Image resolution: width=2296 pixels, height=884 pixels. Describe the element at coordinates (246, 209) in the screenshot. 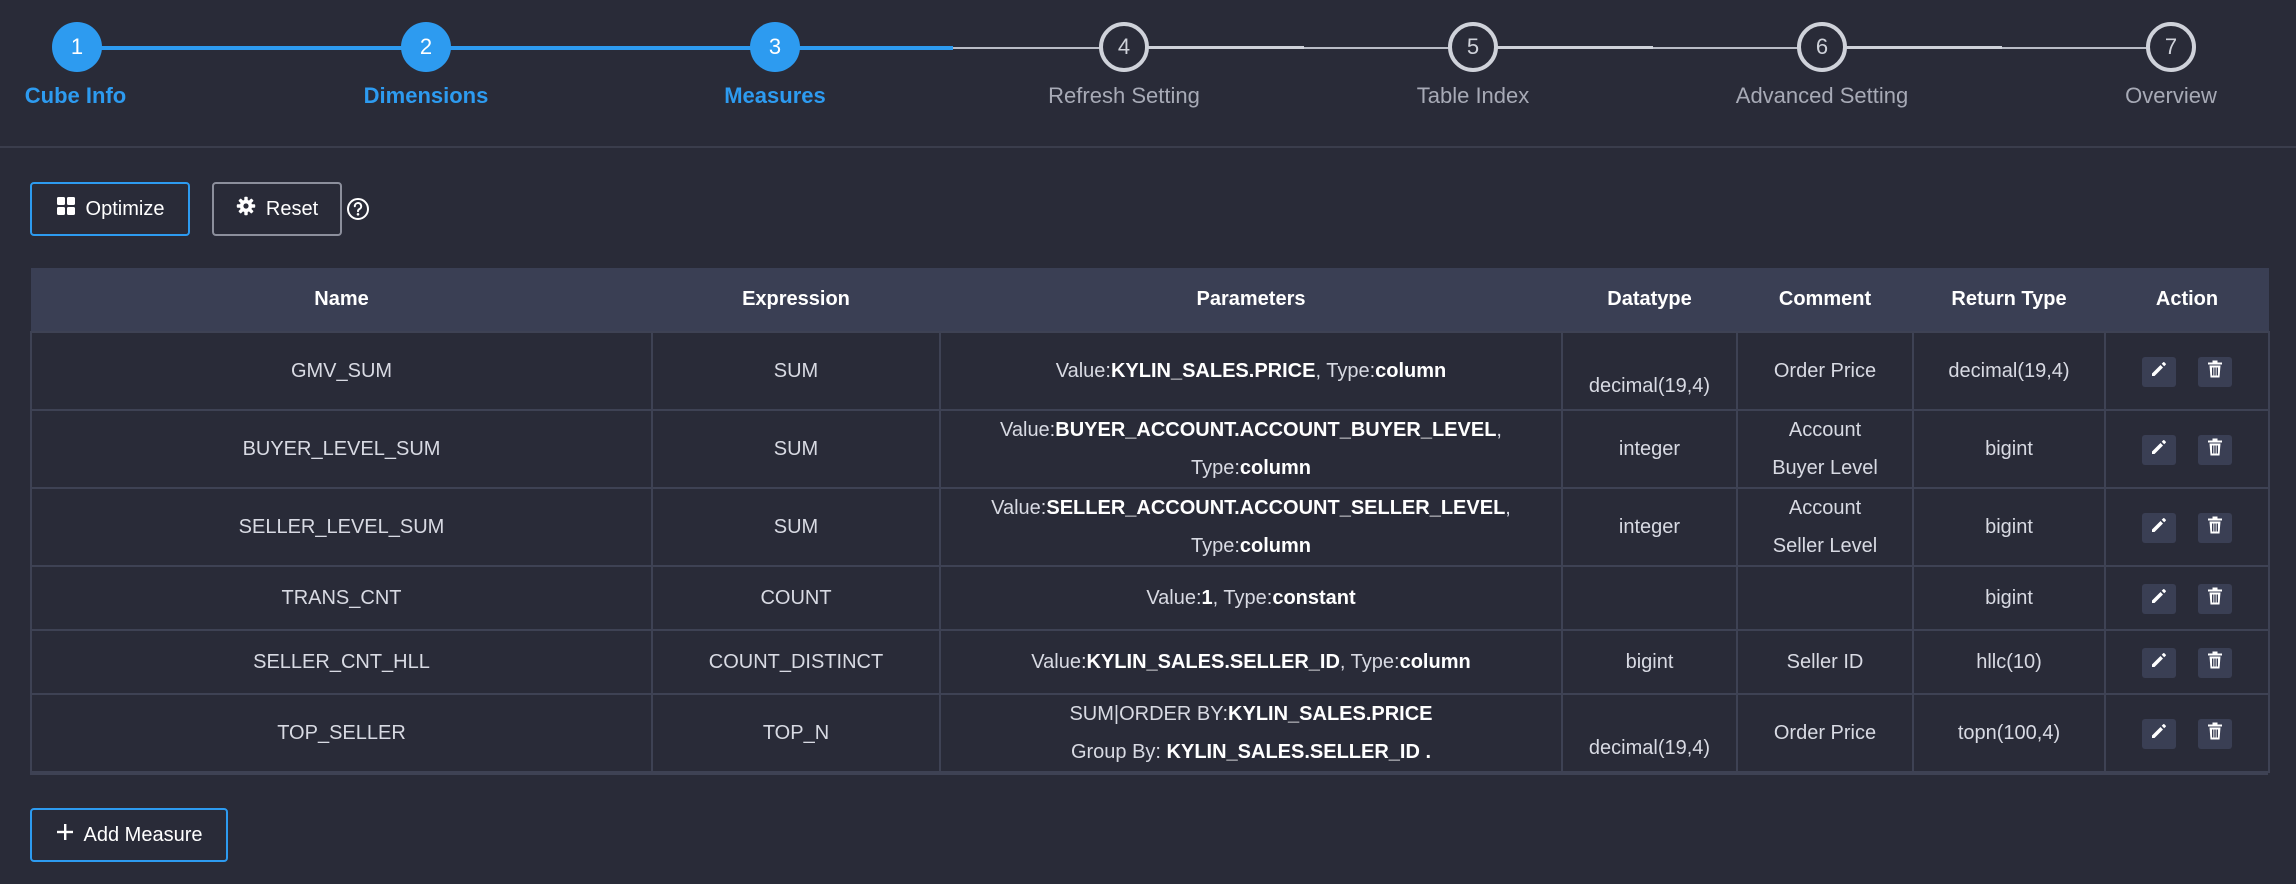

I see `gear-icon` at that location.